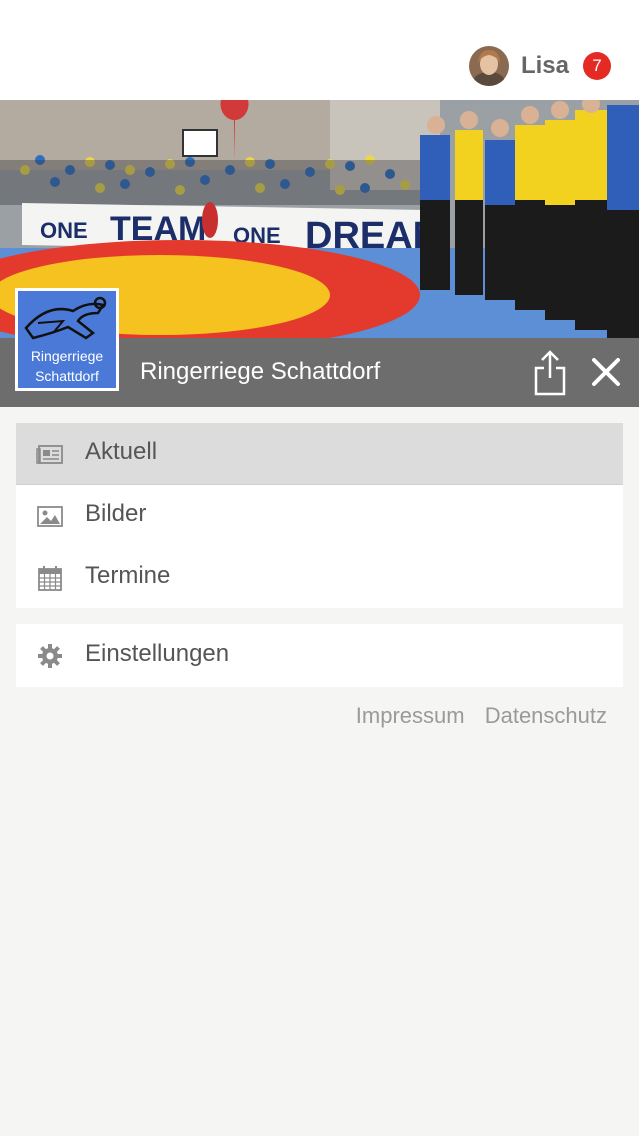  What do you see at coordinates (50, 578) in the screenshot?
I see `calendar-icon` at bounding box center [50, 578].